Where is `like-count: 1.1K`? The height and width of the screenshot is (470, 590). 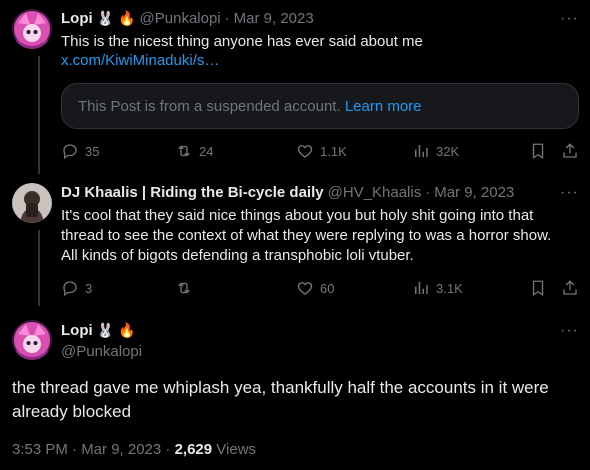 like-count: 1.1K is located at coordinates (333, 151).